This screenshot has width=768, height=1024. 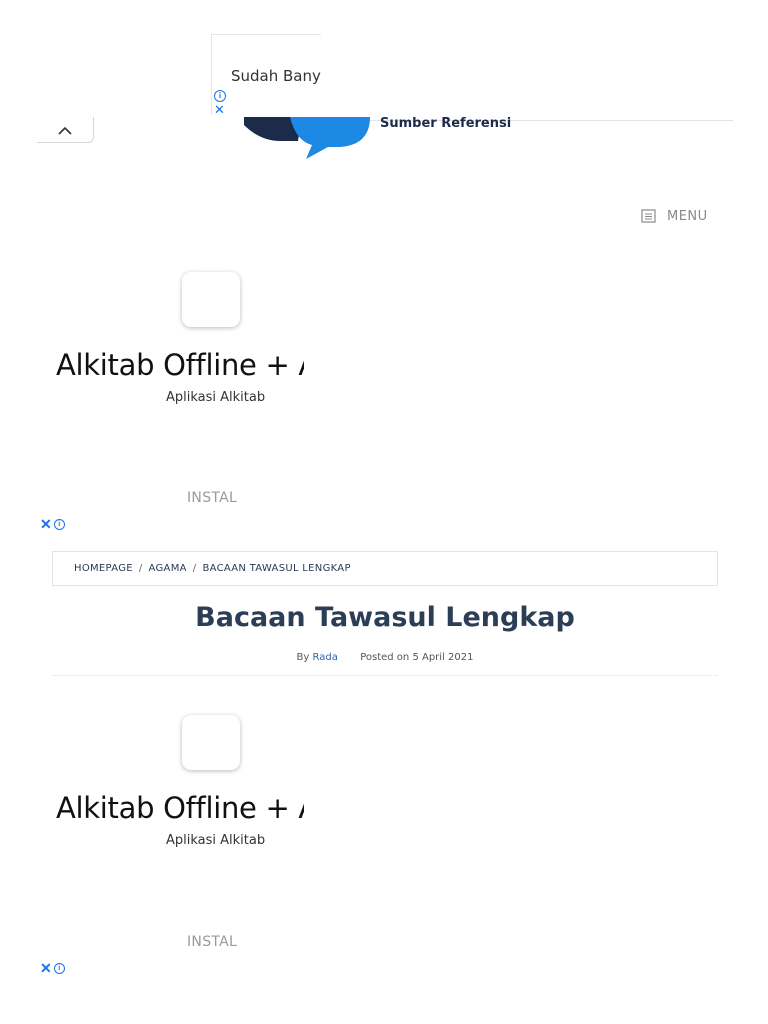 What do you see at coordinates (324, 657) in the screenshot?
I see `author-link: Rada` at bounding box center [324, 657].